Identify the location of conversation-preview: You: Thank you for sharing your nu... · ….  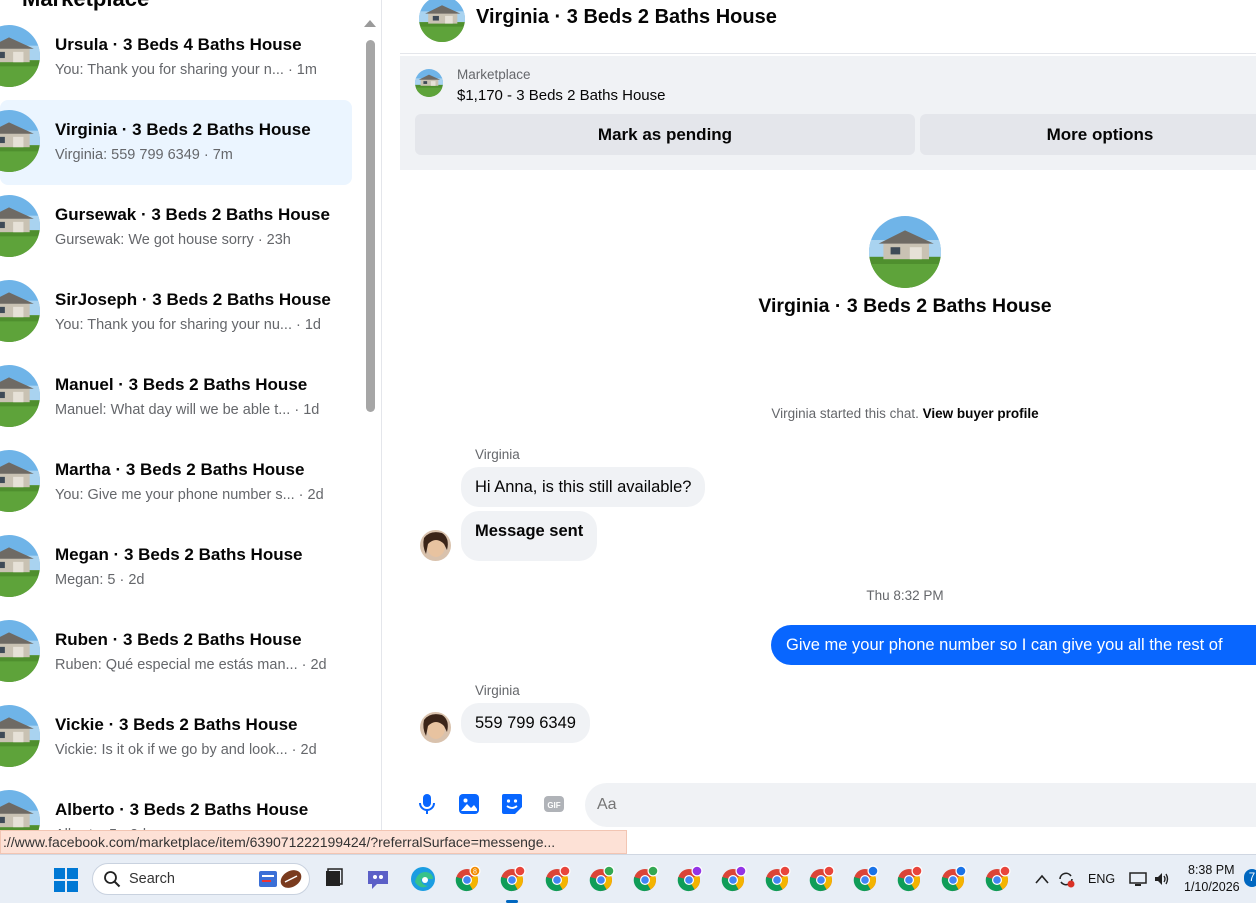
(188, 325).